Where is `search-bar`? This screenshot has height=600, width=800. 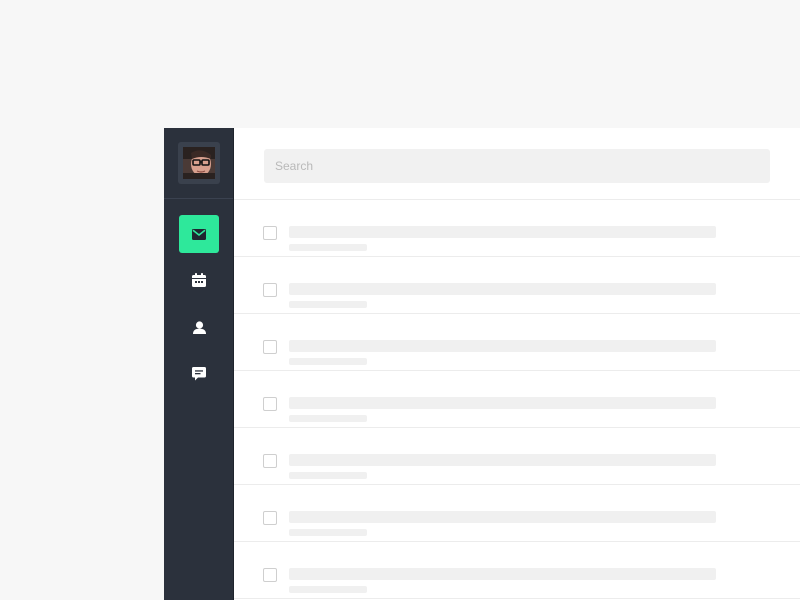
search-bar is located at coordinates (517, 166).